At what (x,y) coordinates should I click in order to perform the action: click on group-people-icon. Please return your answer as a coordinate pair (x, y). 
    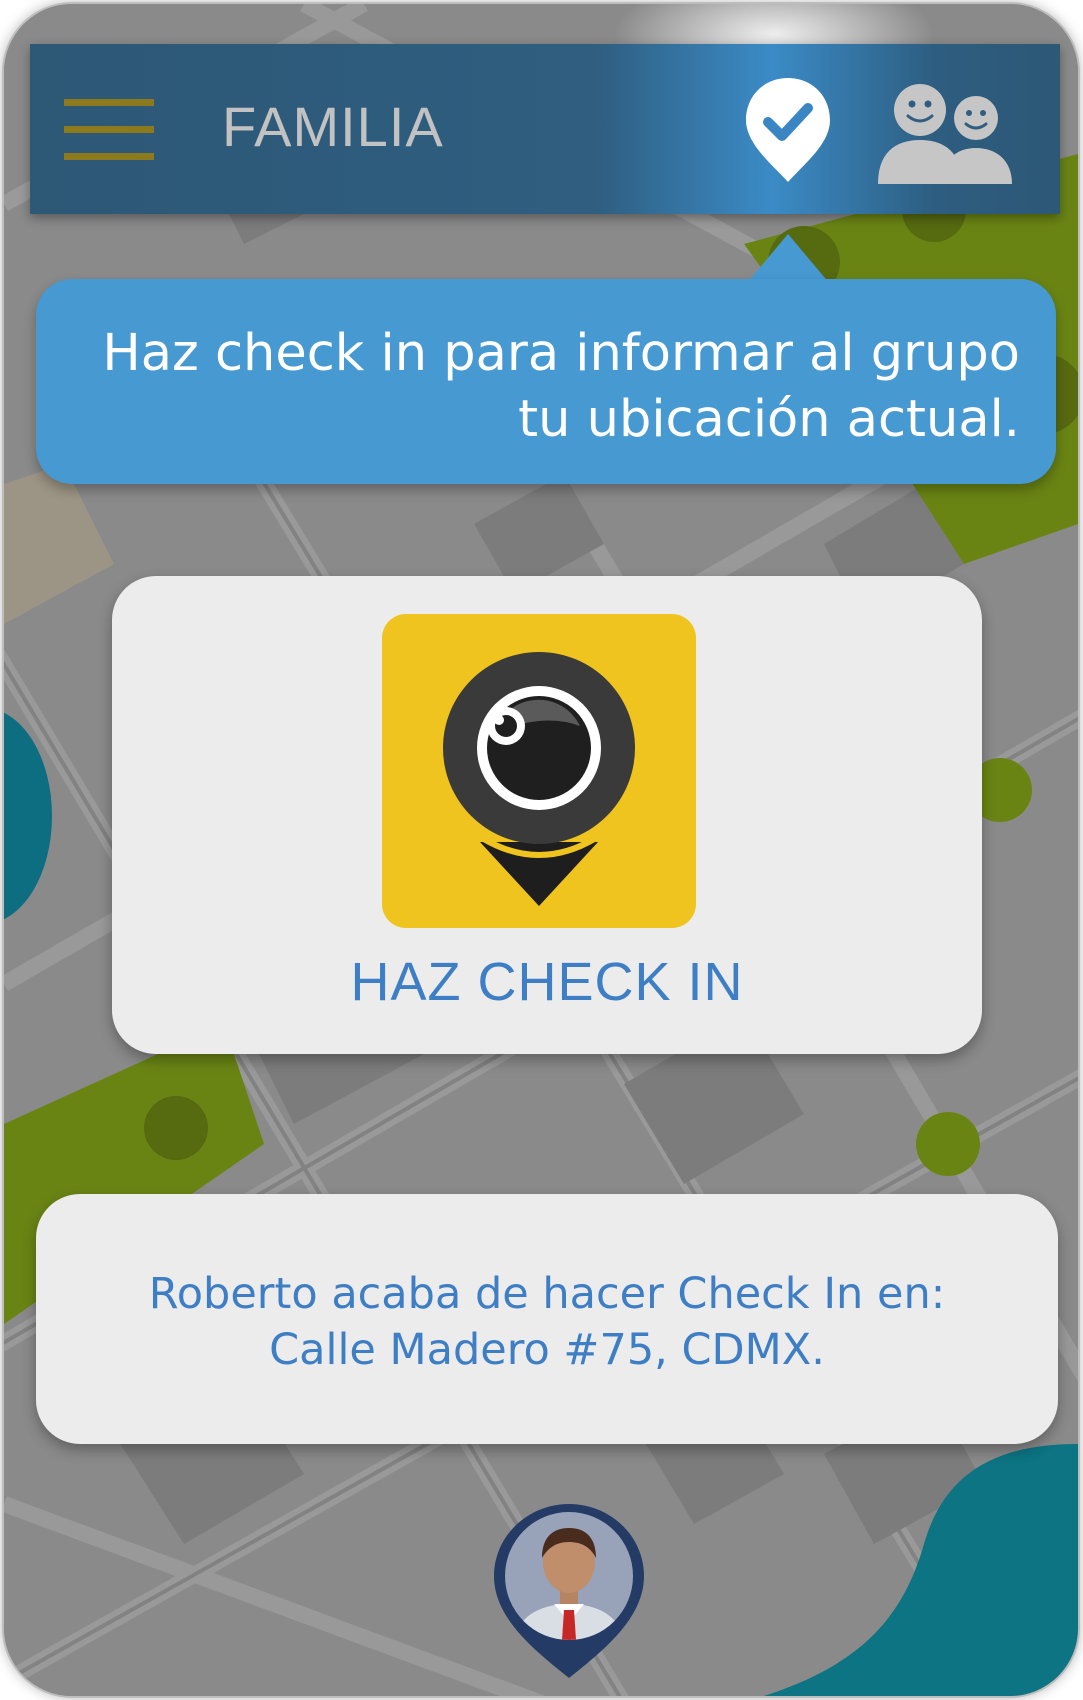
    Looking at the image, I should click on (946, 132).